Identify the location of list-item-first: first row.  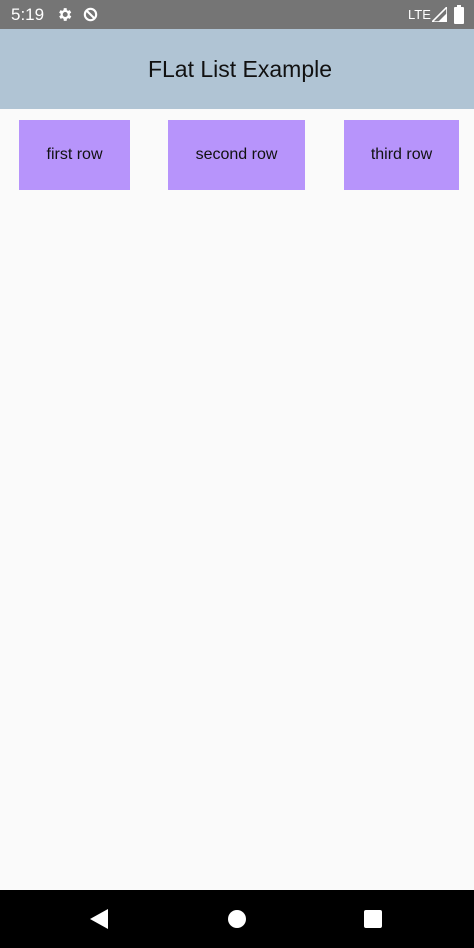
(74, 155).